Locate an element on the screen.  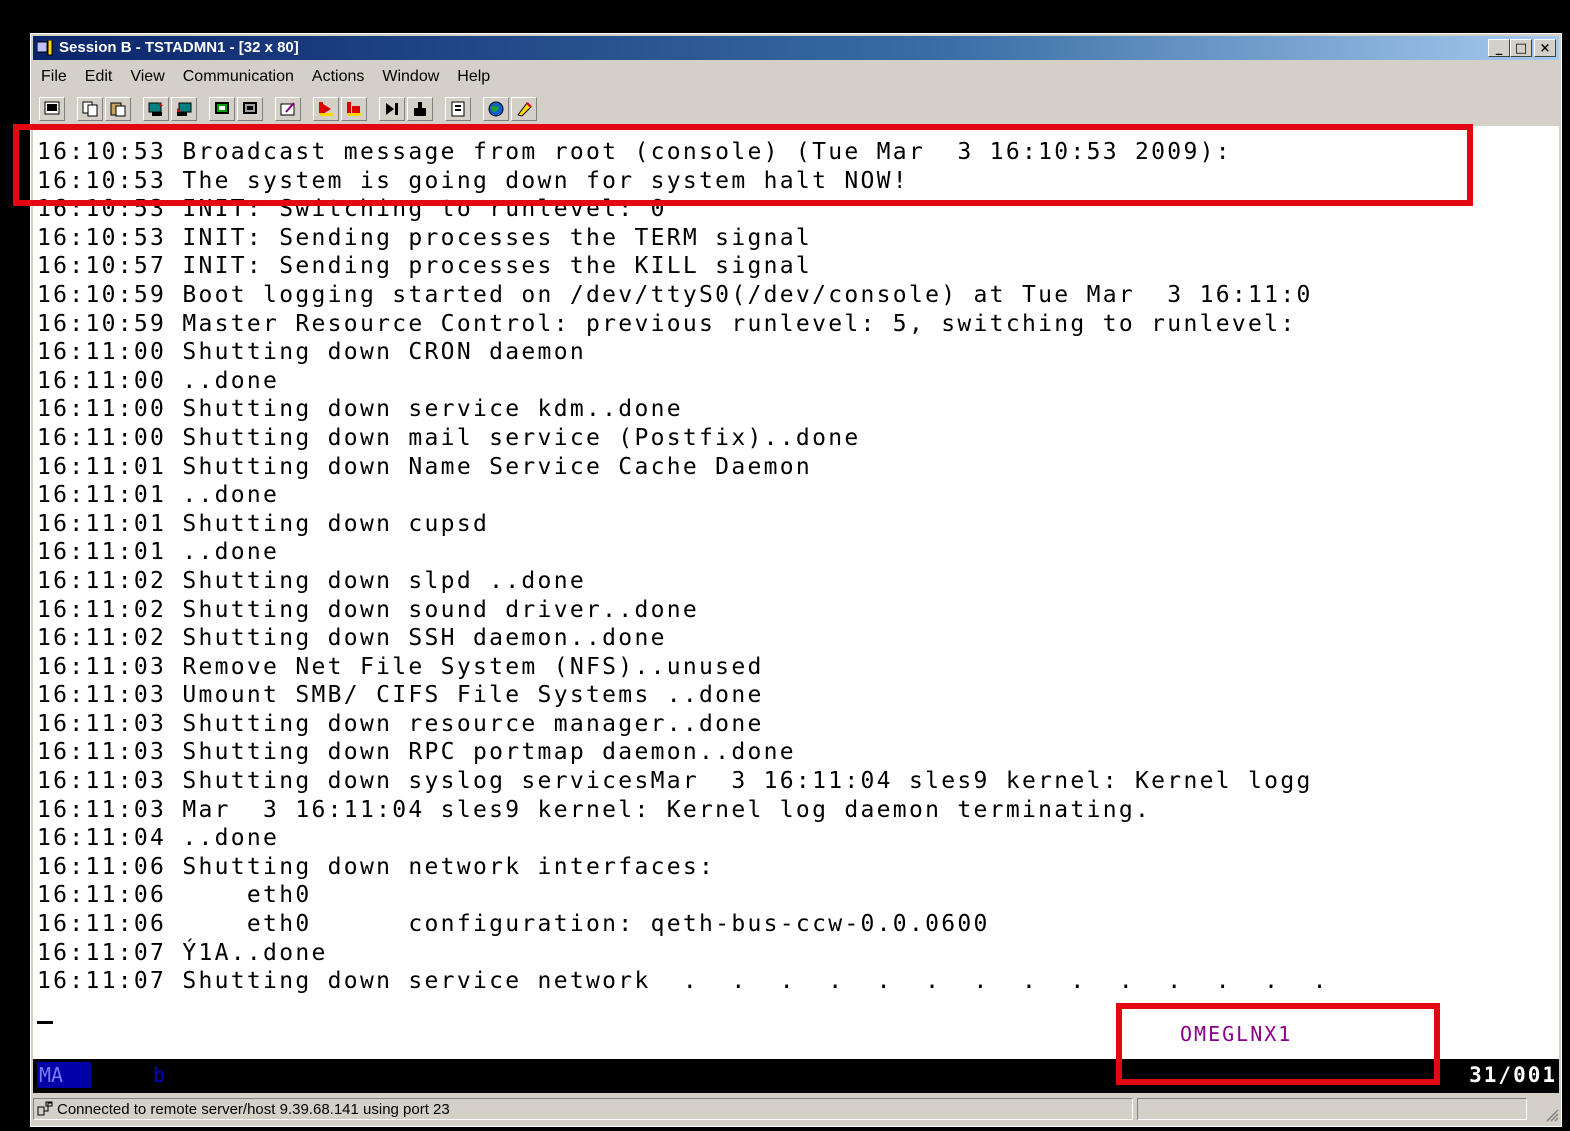
terminal-line: 16:11:04 ..done is located at coordinates (158, 838).